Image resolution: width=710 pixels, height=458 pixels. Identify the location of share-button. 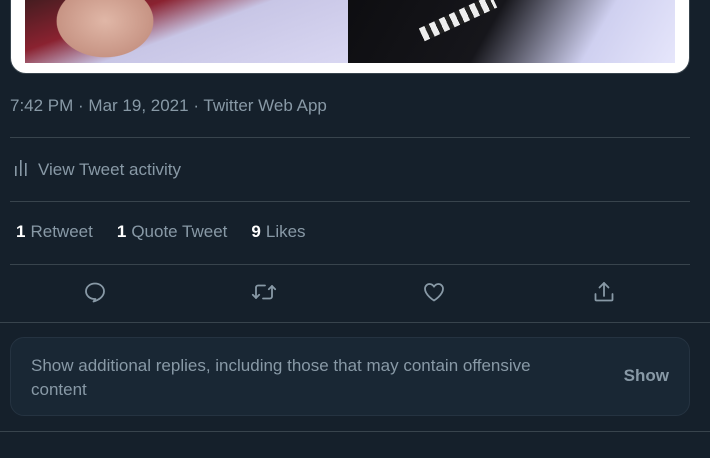
(604, 294).